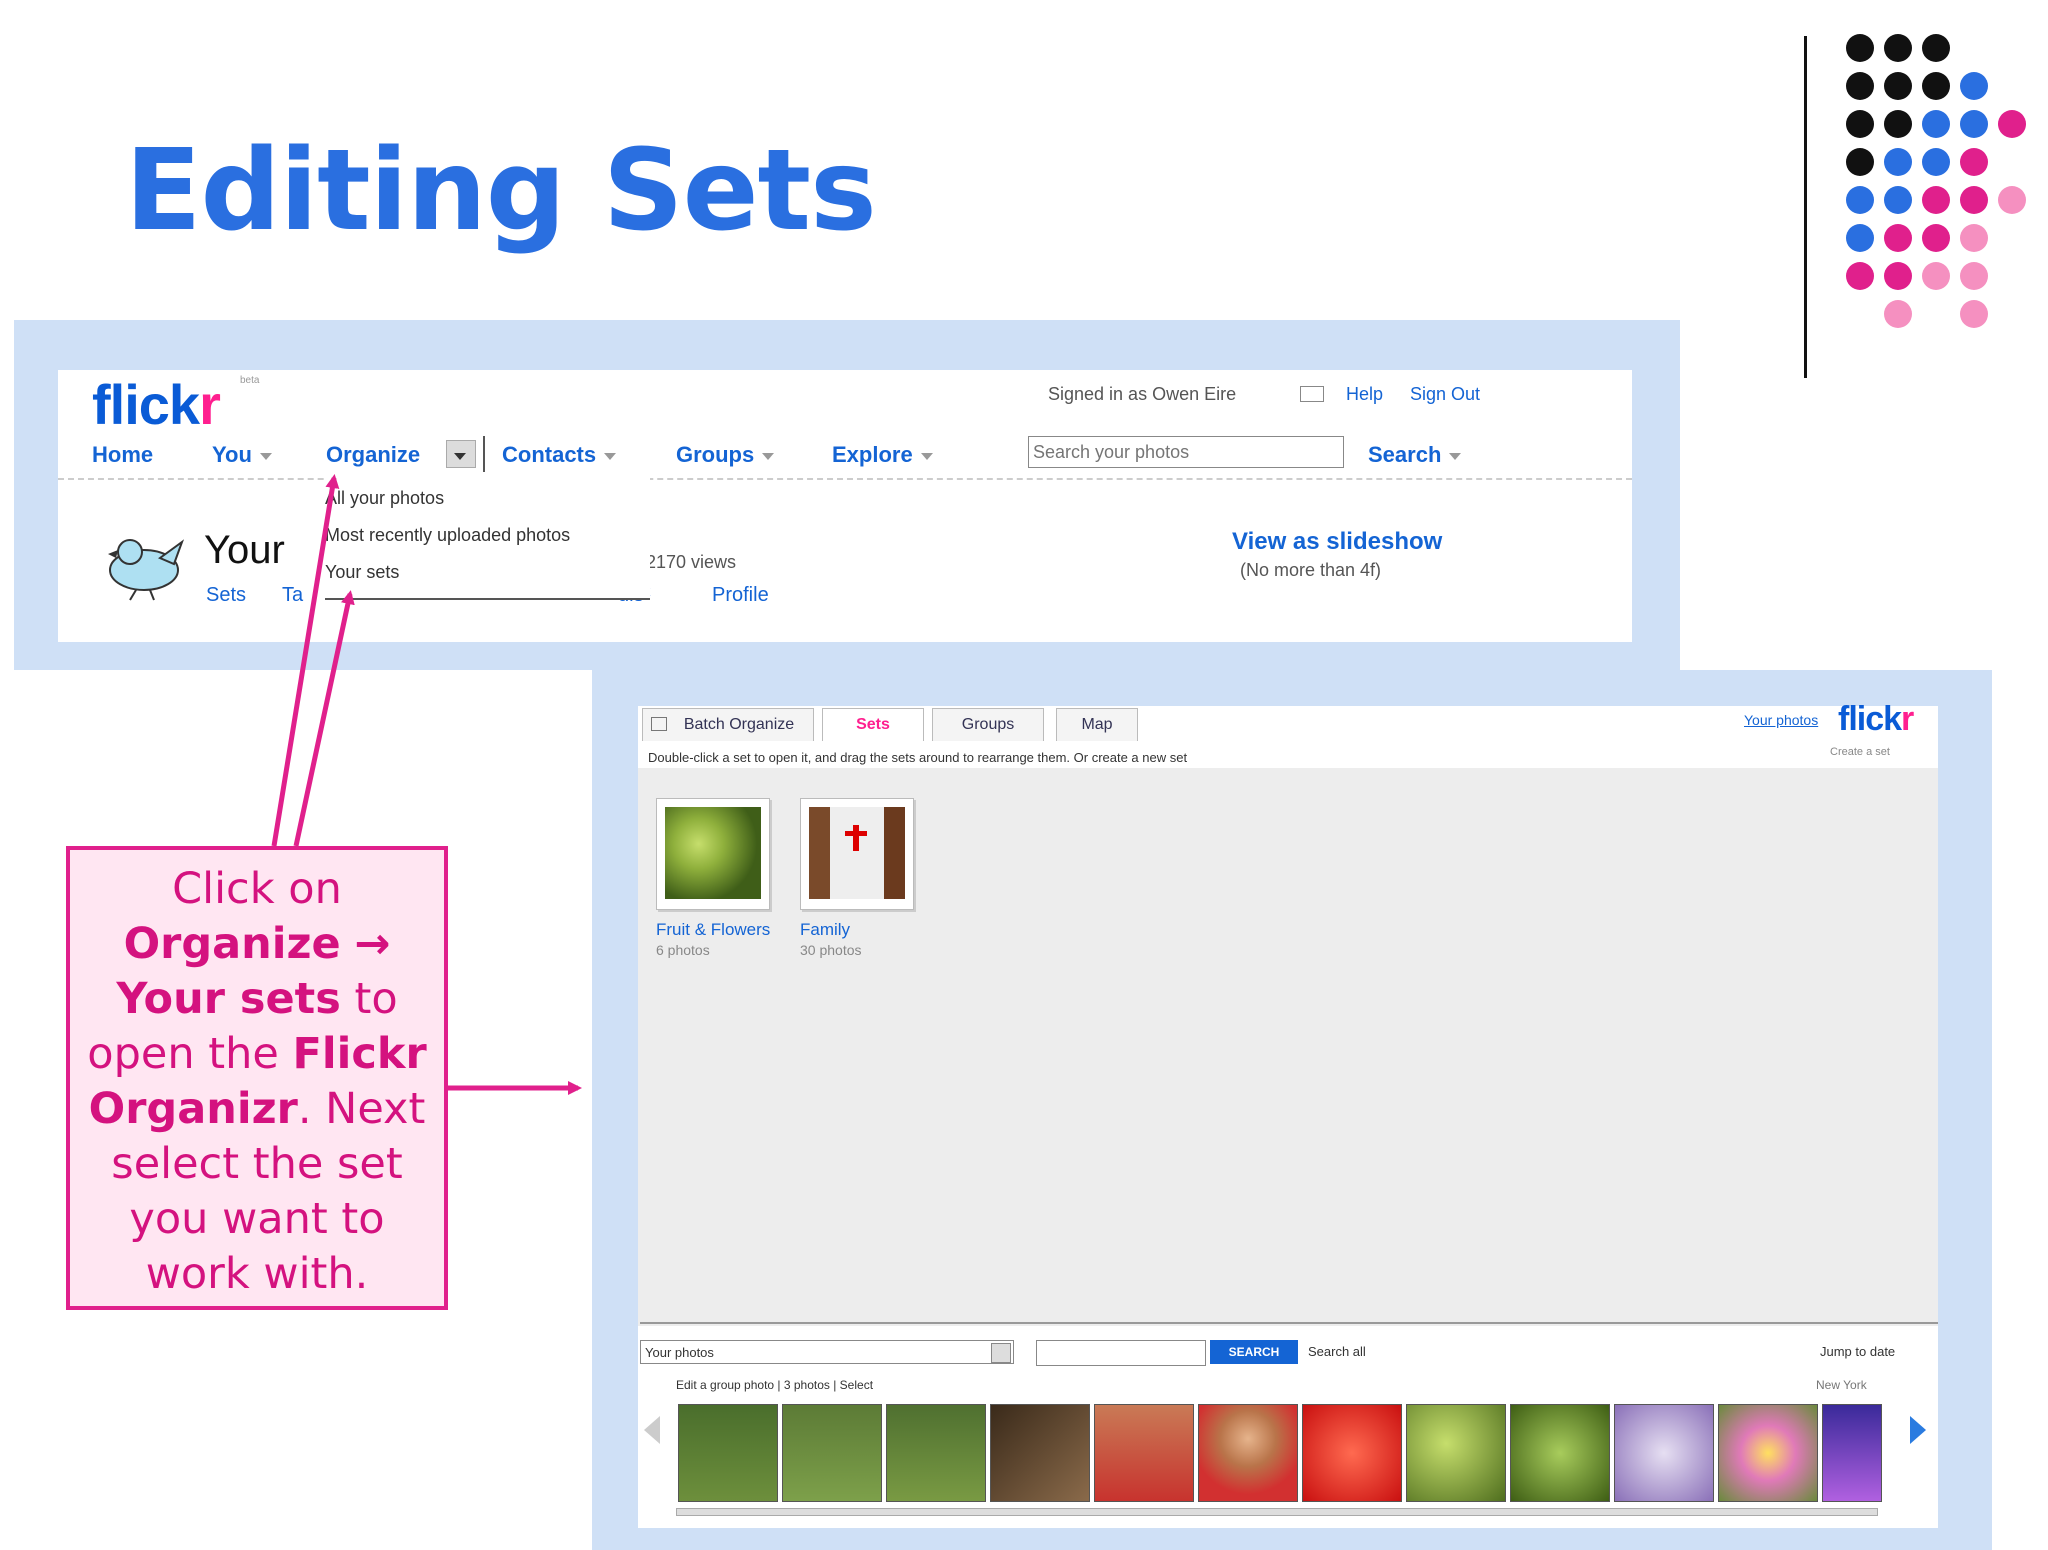  I want to click on slideshow-link: View as slideshow, so click(1337, 542).